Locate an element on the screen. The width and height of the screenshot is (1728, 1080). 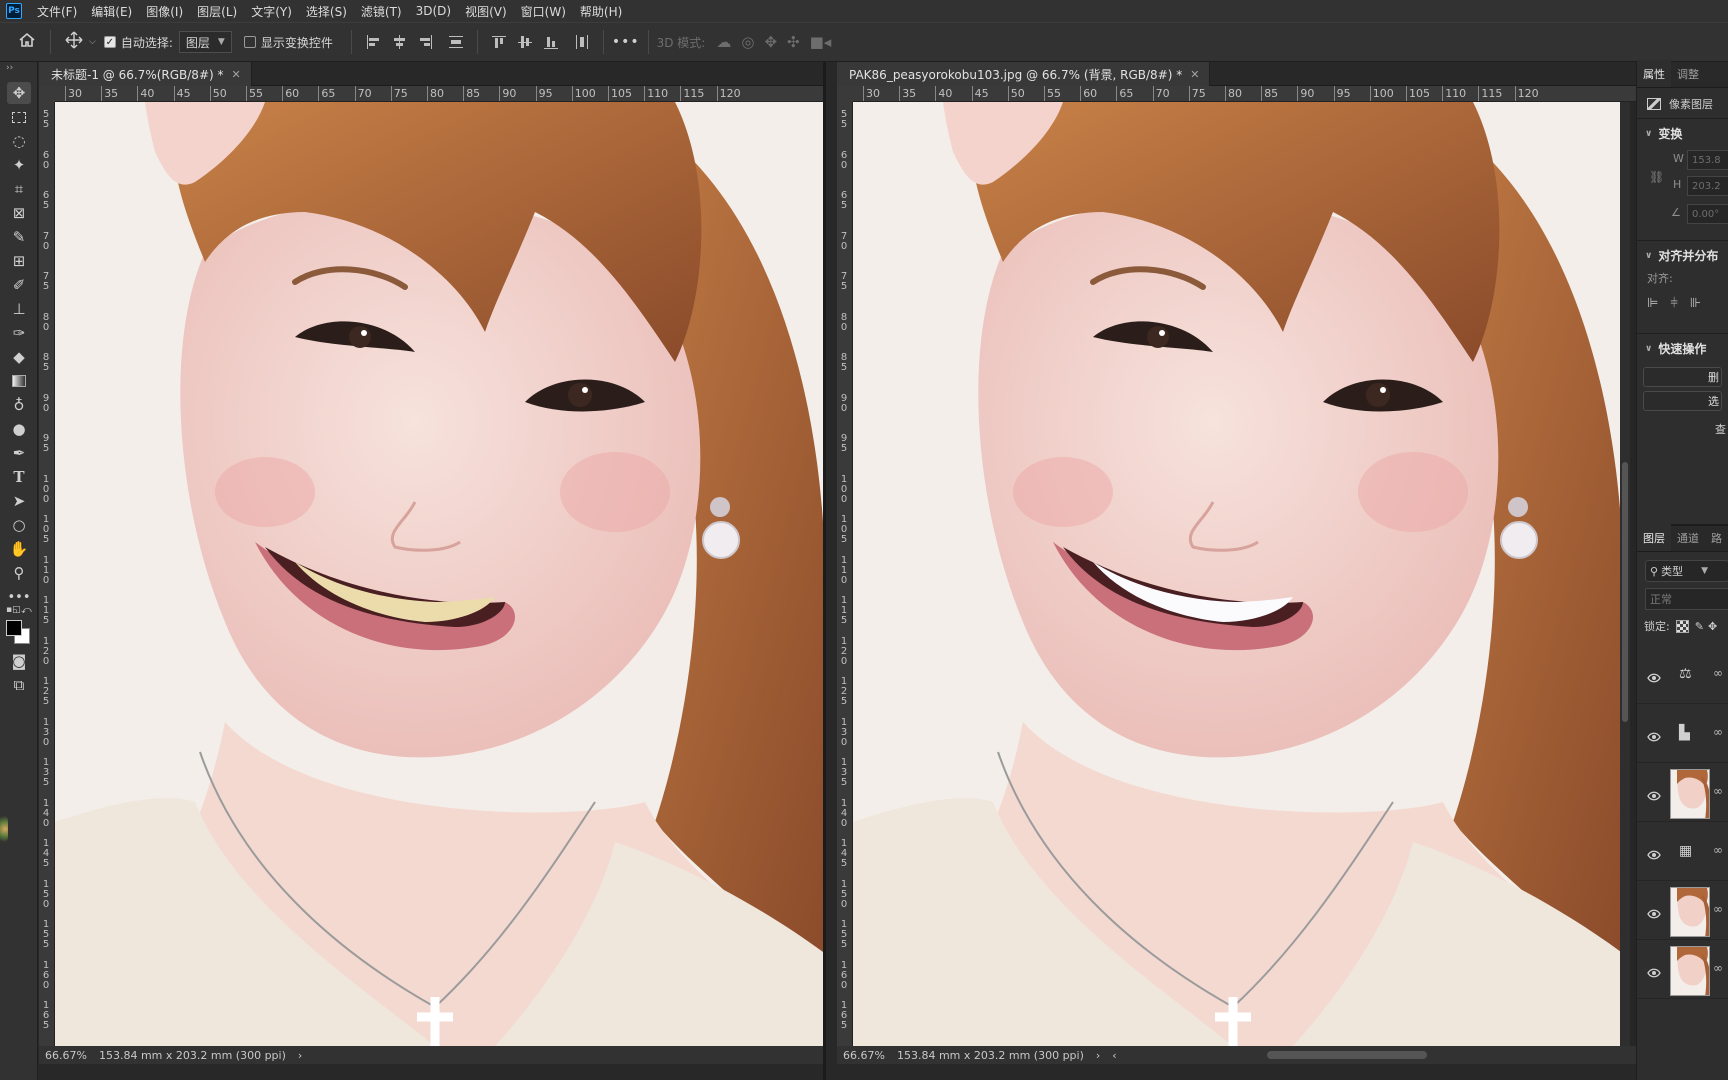
align-vcenter-icon is located at coordinates (525, 42).